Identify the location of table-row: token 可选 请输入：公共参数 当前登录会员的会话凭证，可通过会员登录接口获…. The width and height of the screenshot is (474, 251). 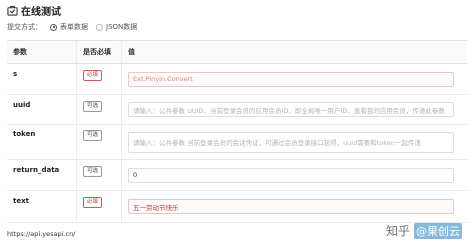
(237, 142).